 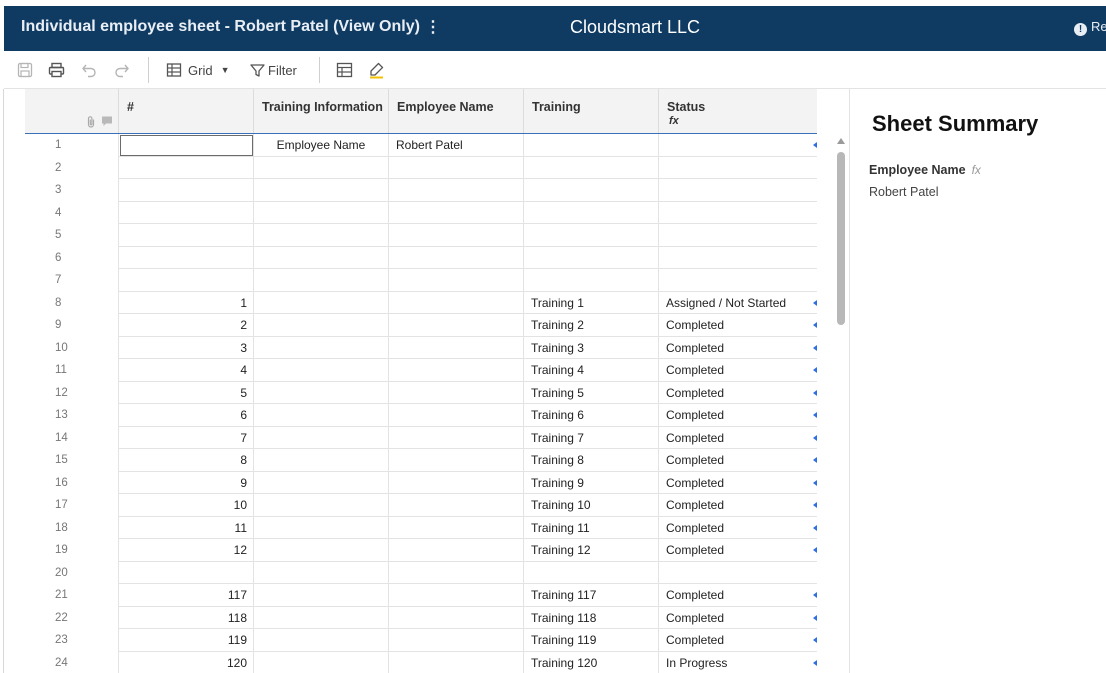 I want to click on table-row: 5, so click(x=421, y=235).